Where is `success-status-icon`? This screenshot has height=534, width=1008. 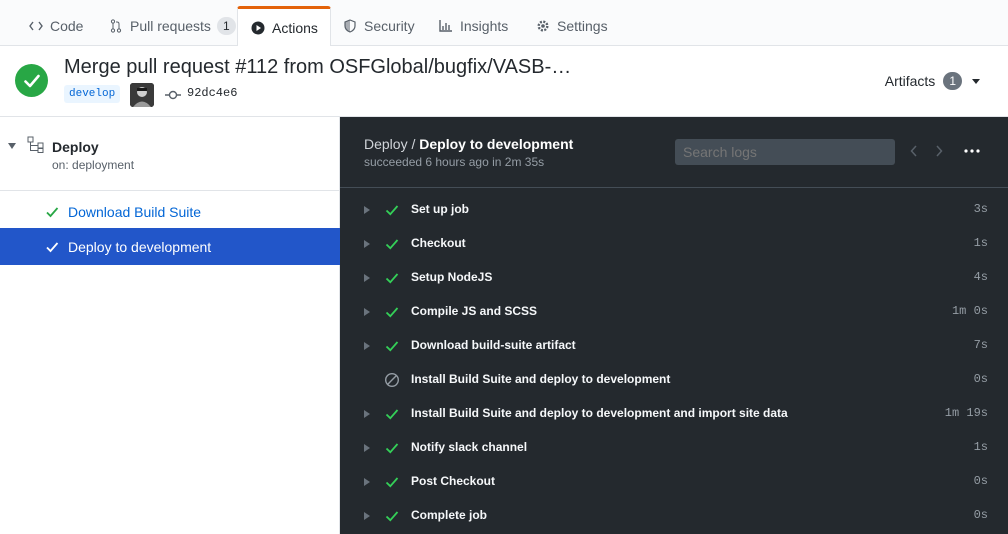 success-status-icon is located at coordinates (31, 80).